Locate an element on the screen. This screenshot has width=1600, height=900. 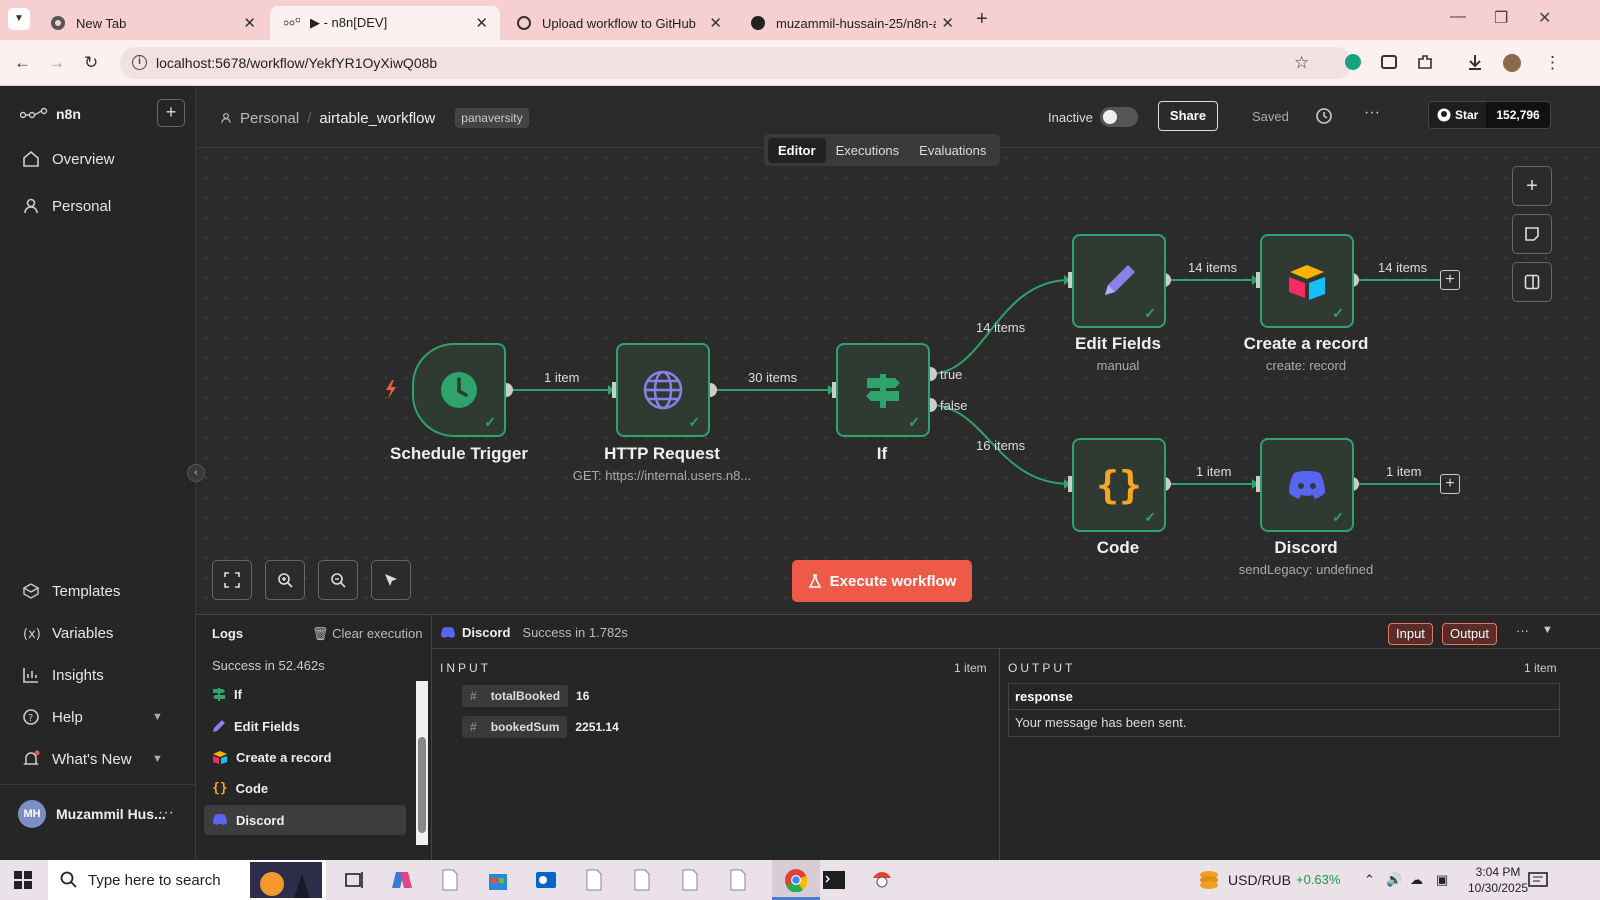
workflow-name: airtable_workflow is located at coordinates (377, 118).